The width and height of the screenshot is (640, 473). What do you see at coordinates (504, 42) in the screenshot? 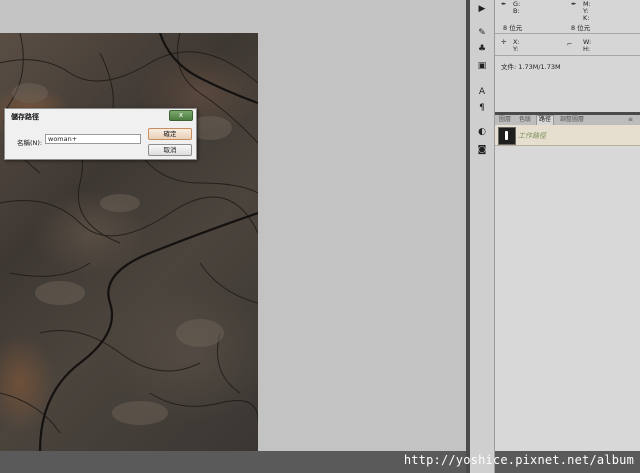
I see `crosshair-icon: ✛` at bounding box center [504, 42].